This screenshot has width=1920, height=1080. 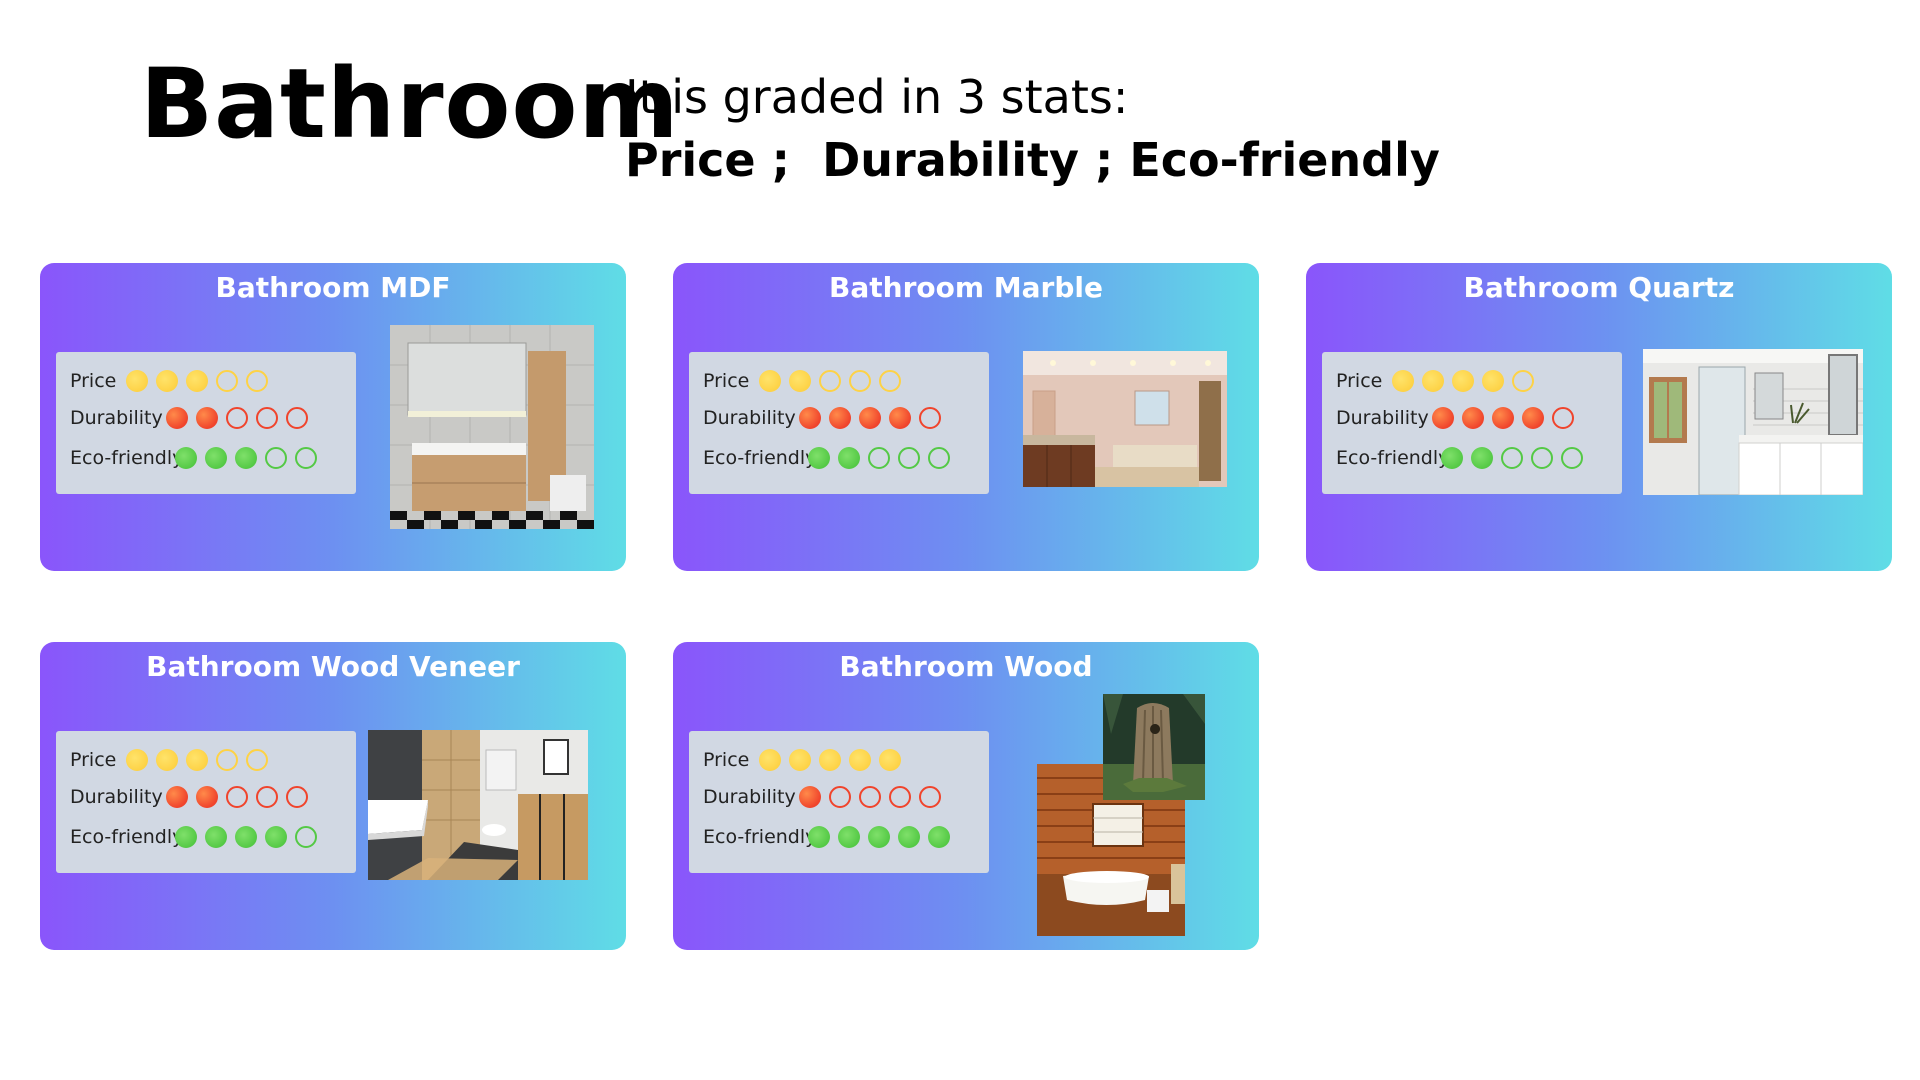 I want to click on subtitle-line-1: It is graded in 3 stats:, so click(x=877, y=97).